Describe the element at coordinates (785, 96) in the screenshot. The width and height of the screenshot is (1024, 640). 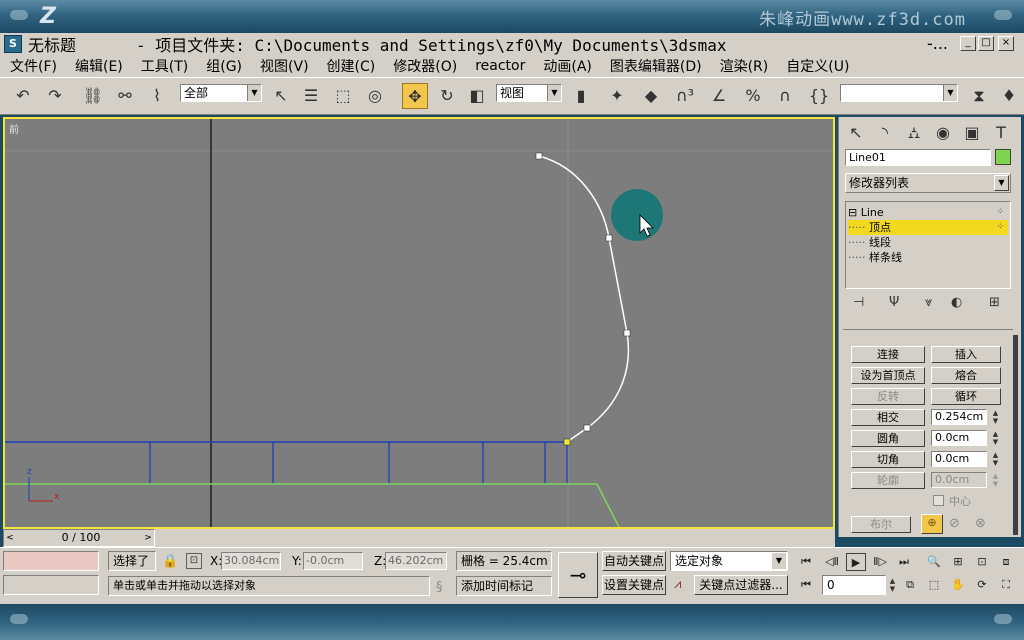
I see `spinner-snap-icon: ∩` at that location.